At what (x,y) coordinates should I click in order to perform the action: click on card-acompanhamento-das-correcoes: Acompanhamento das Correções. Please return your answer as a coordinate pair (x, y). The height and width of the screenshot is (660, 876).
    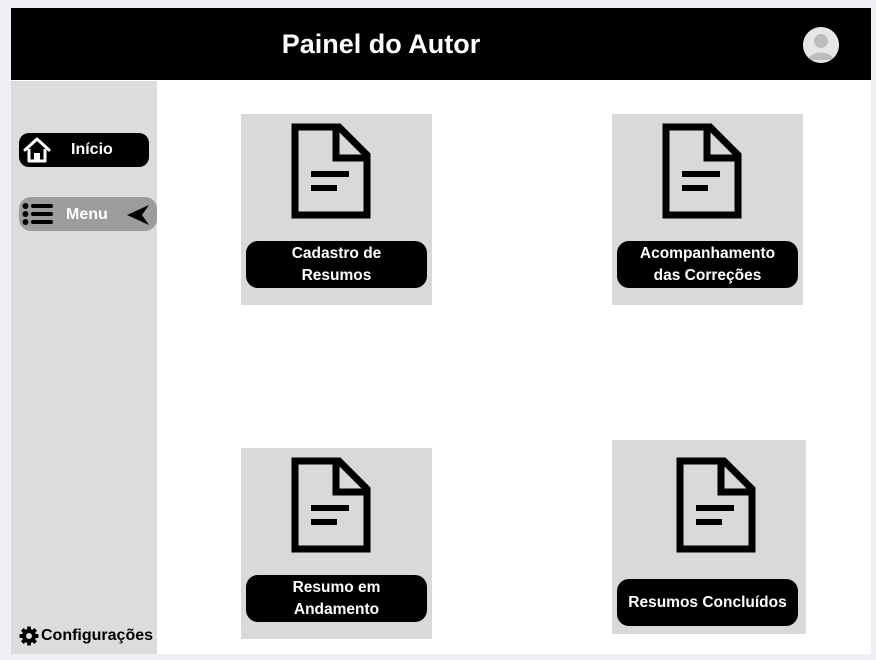
    Looking at the image, I should click on (707, 209).